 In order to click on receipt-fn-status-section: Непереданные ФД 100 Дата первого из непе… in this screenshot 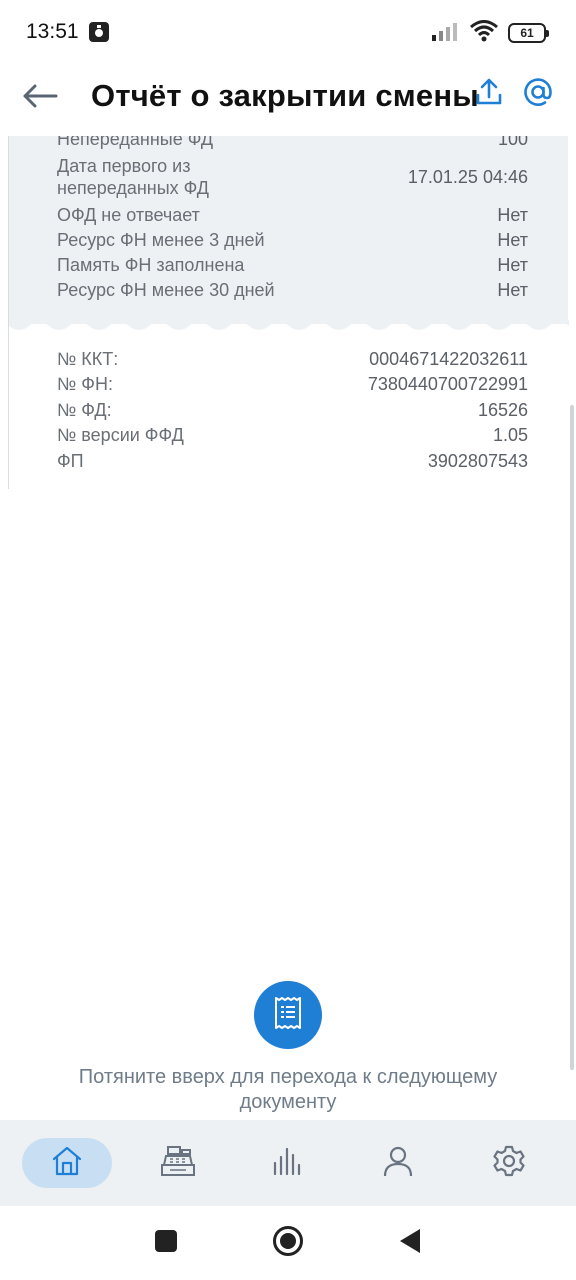, I will do `click(288, 233)`.